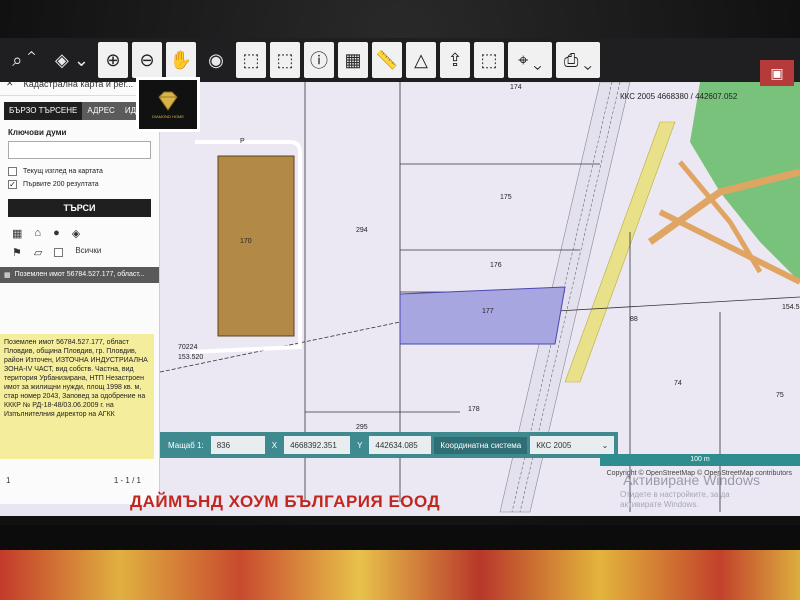 This screenshot has width=800, height=600. I want to click on parcel-label-295: 295, so click(362, 427).